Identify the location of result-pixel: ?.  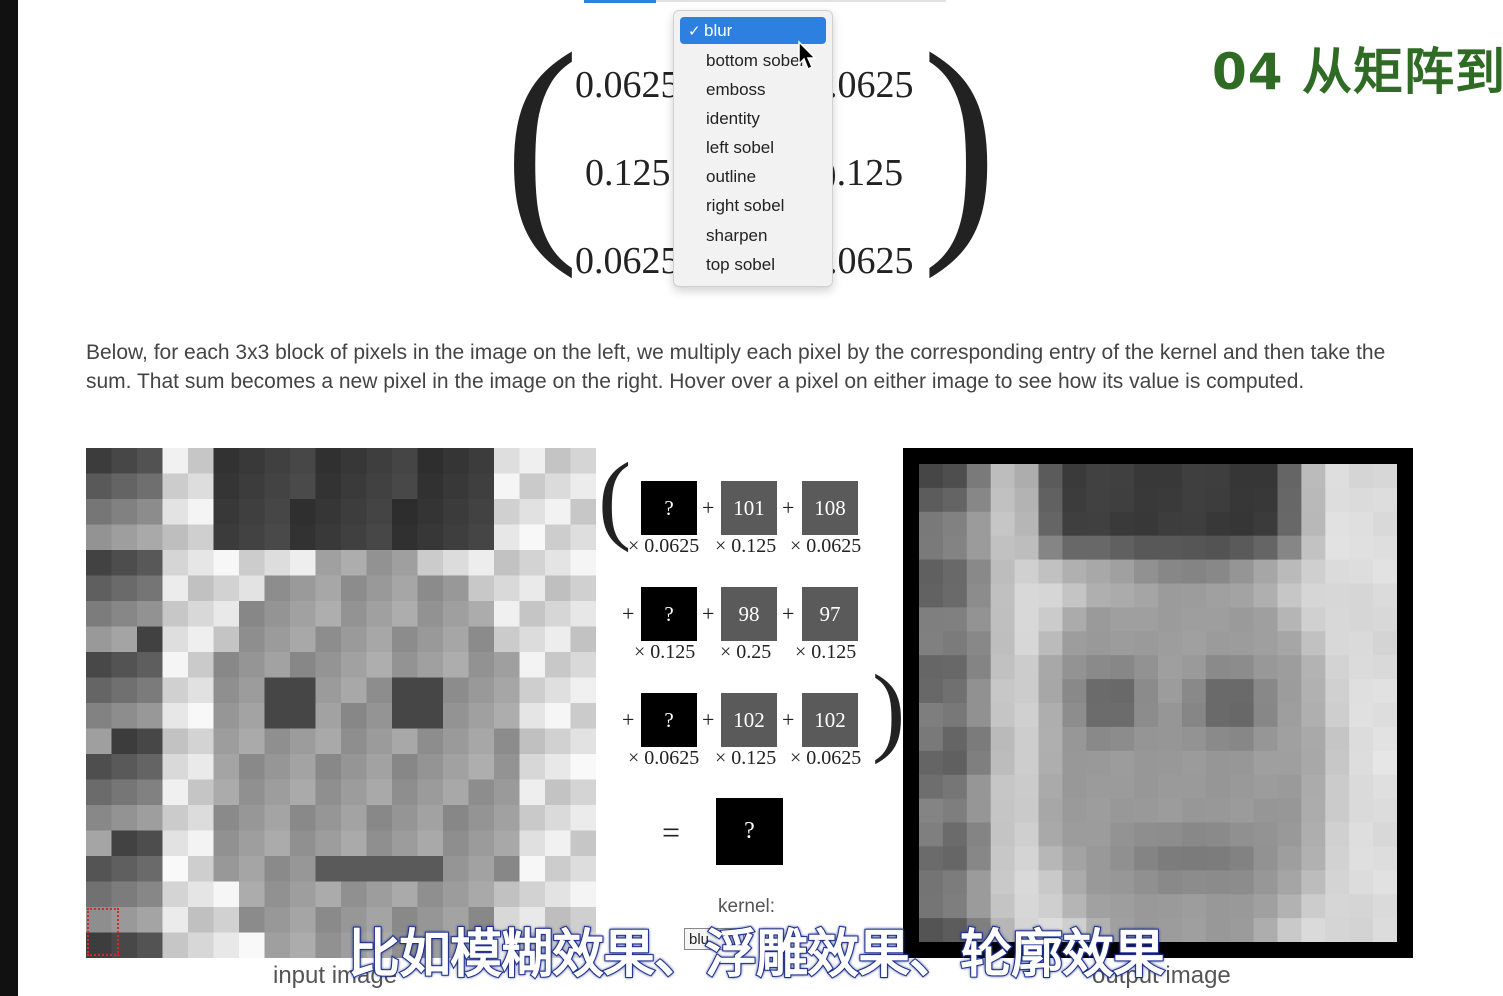
(749, 831).